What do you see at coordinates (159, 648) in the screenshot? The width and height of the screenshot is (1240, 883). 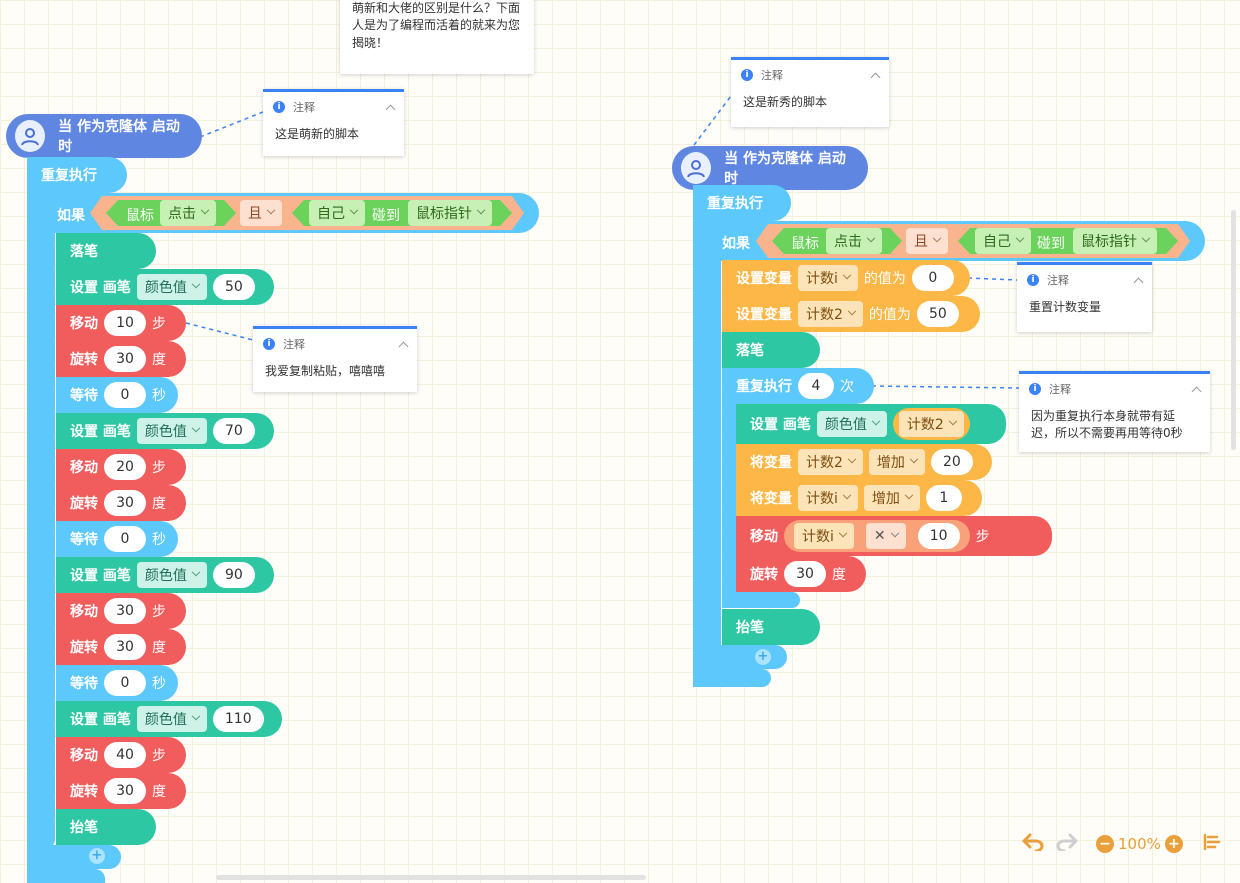 I see `degrees-label: 度` at bounding box center [159, 648].